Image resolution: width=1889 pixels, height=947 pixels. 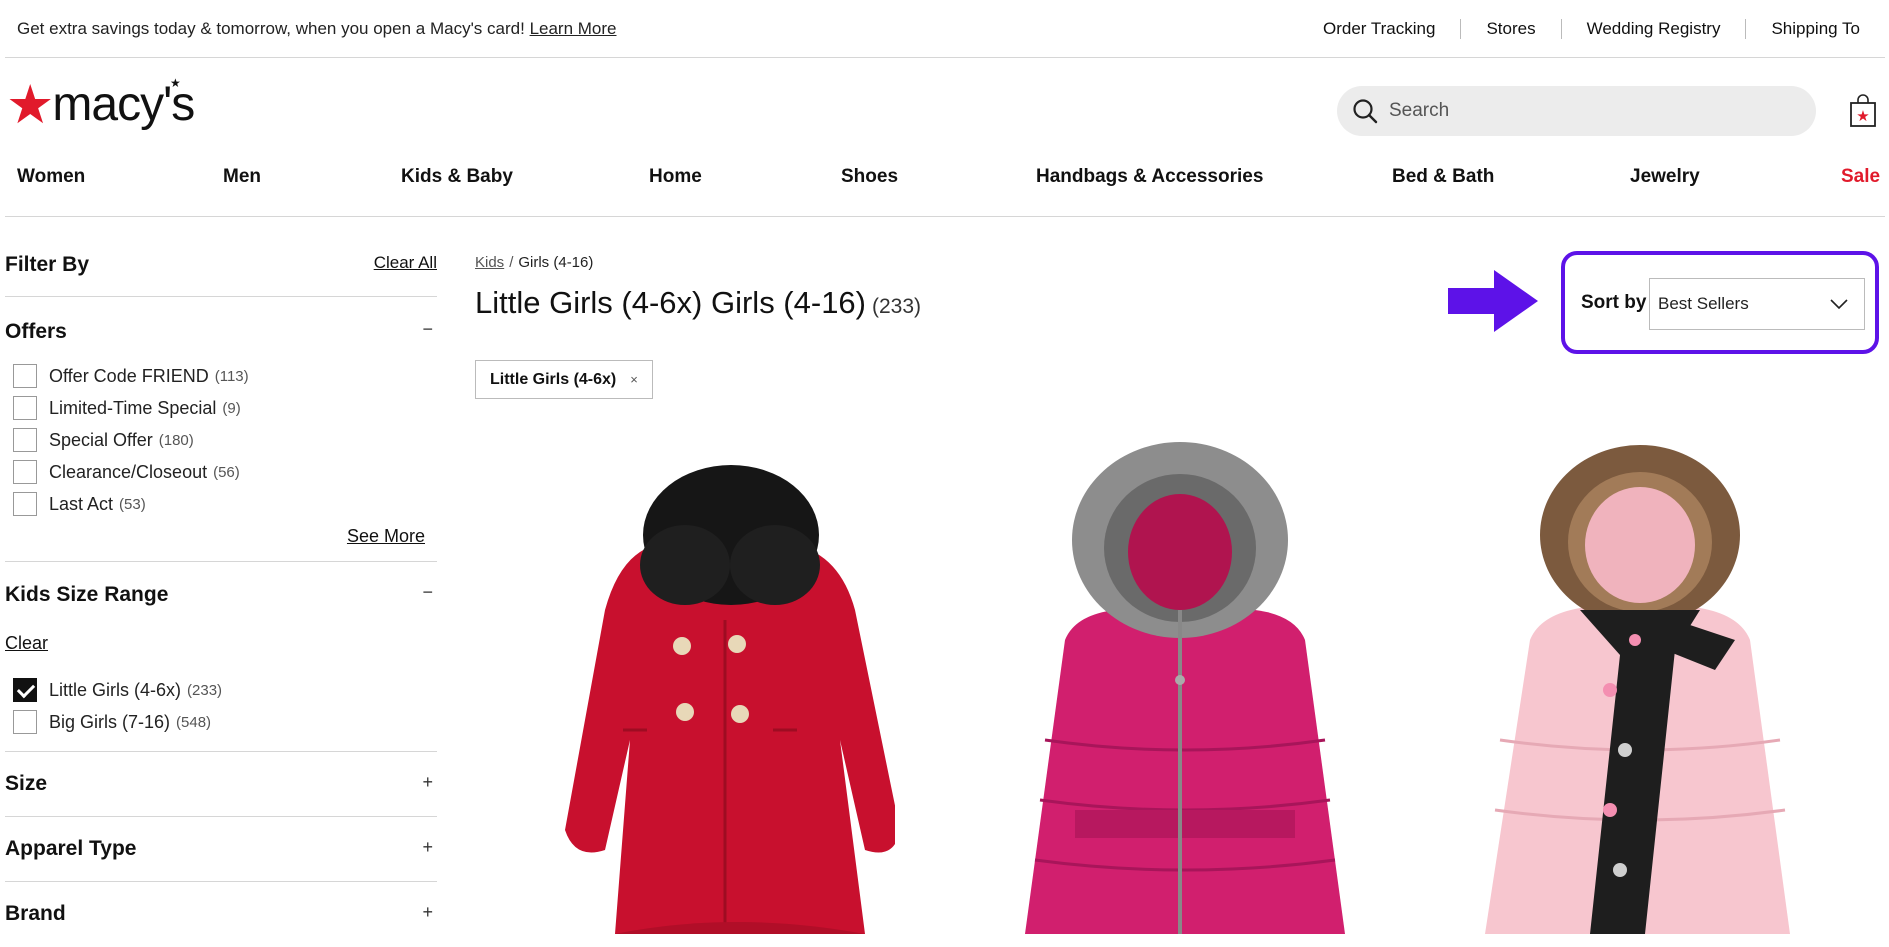 What do you see at coordinates (231, 376) in the screenshot?
I see `option-count: (113)` at bounding box center [231, 376].